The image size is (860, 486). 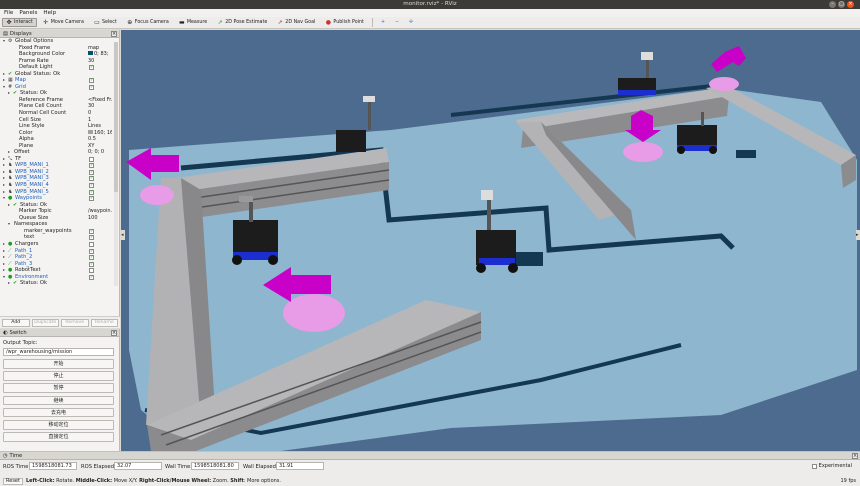 I want to click on waypoint-disc, so click(x=314, y=313).